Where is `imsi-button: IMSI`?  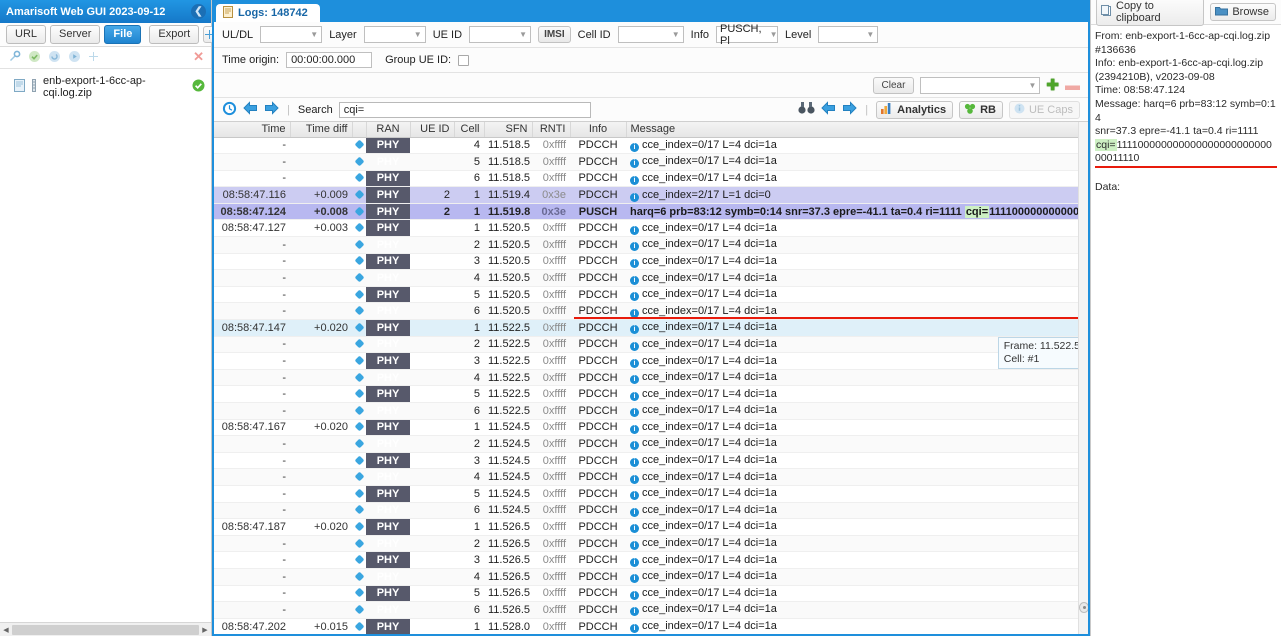 imsi-button: IMSI is located at coordinates (554, 34).